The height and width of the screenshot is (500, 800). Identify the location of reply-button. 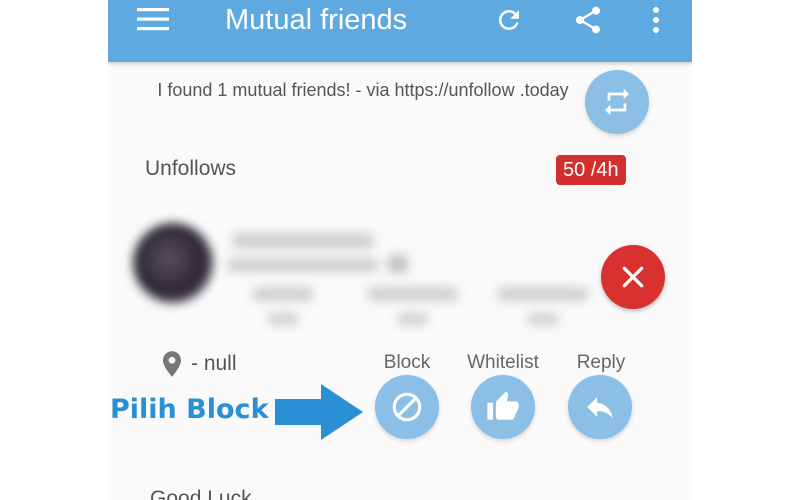
(600, 407).